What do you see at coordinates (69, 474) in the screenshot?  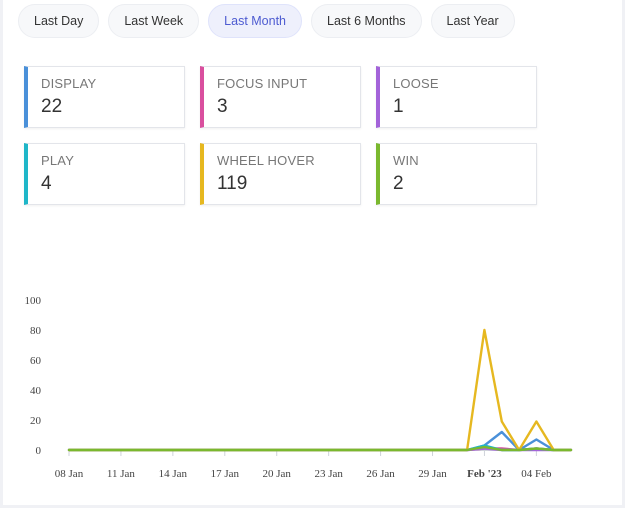 I see `x-tick-label: 08 Jan` at bounding box center [69, 474].